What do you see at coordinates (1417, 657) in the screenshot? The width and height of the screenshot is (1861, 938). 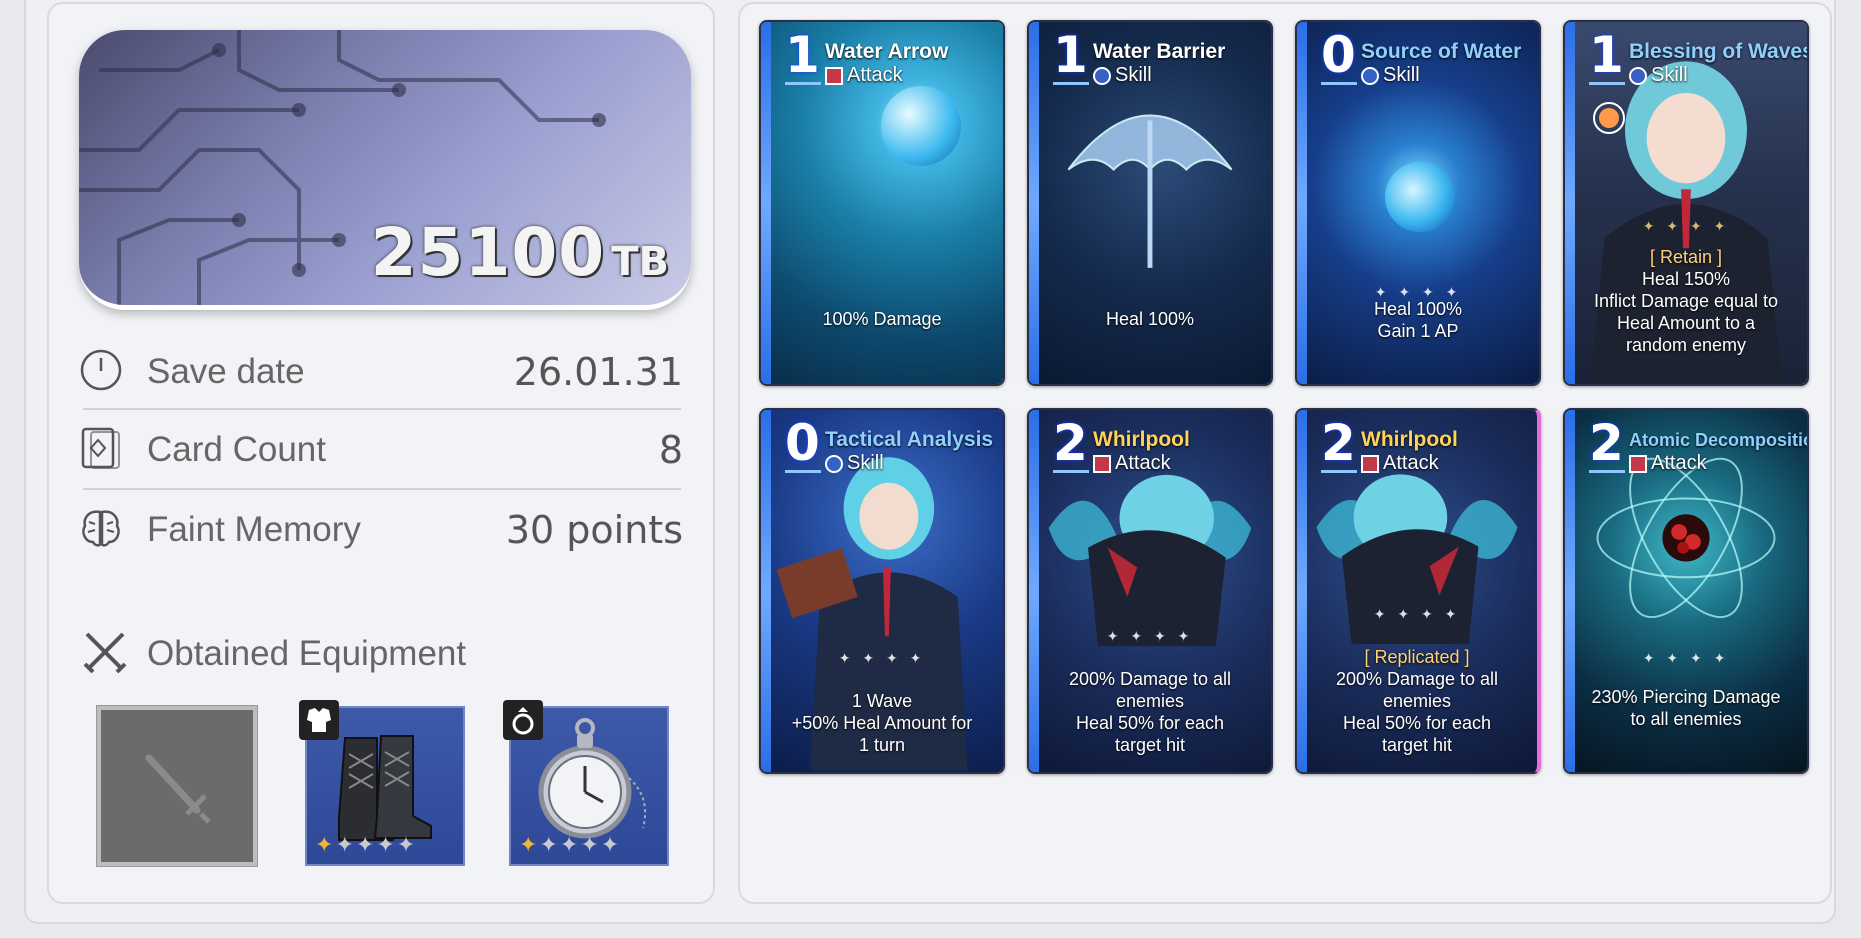 I see `card-tag: [ Replicated ]` at bounding box center [1417, 657].